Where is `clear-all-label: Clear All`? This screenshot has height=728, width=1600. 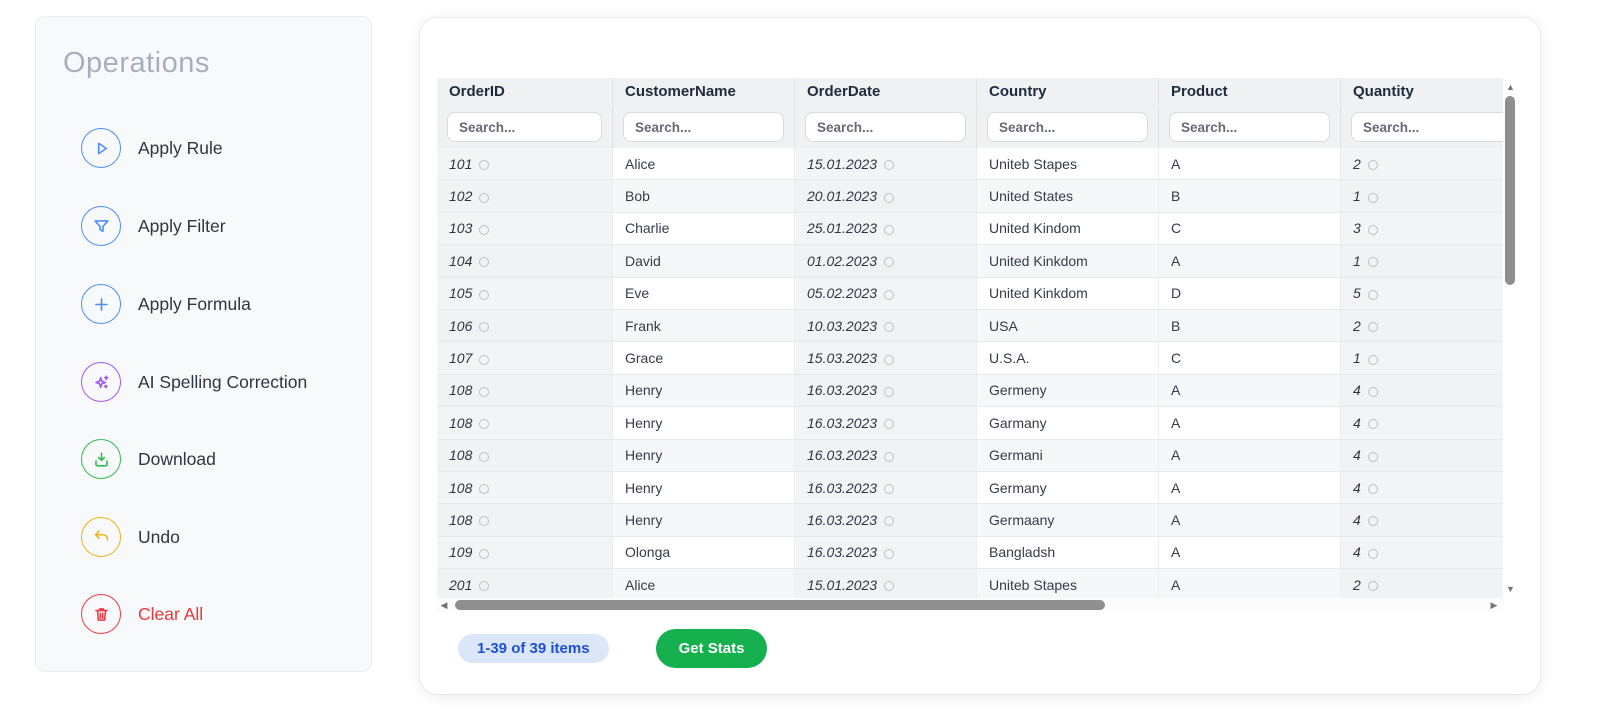
clear-all-label: Clear All is located at coordinates (171, 613).